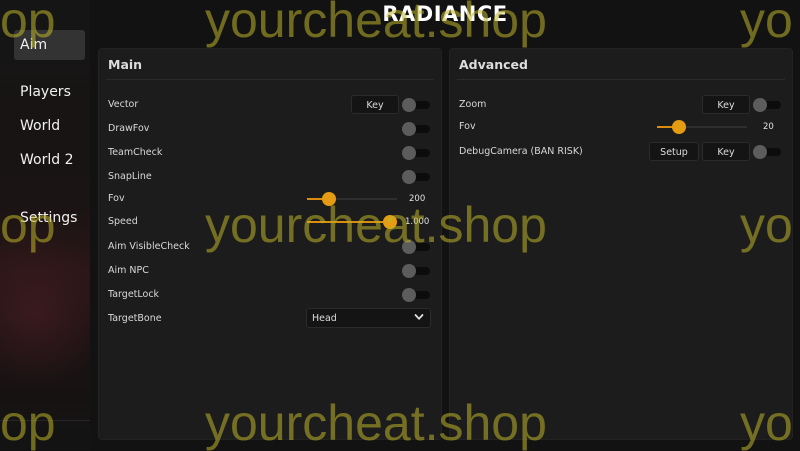  I want to click on app-title: RADIANCE, so click(445, 14).